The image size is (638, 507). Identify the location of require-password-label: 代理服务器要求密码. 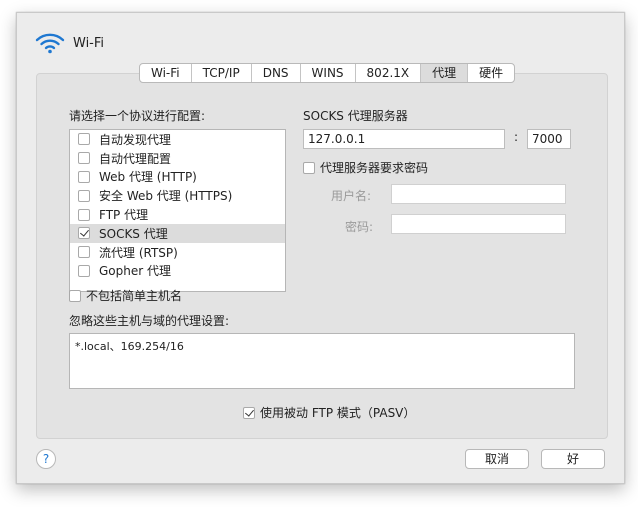
(374, 168).